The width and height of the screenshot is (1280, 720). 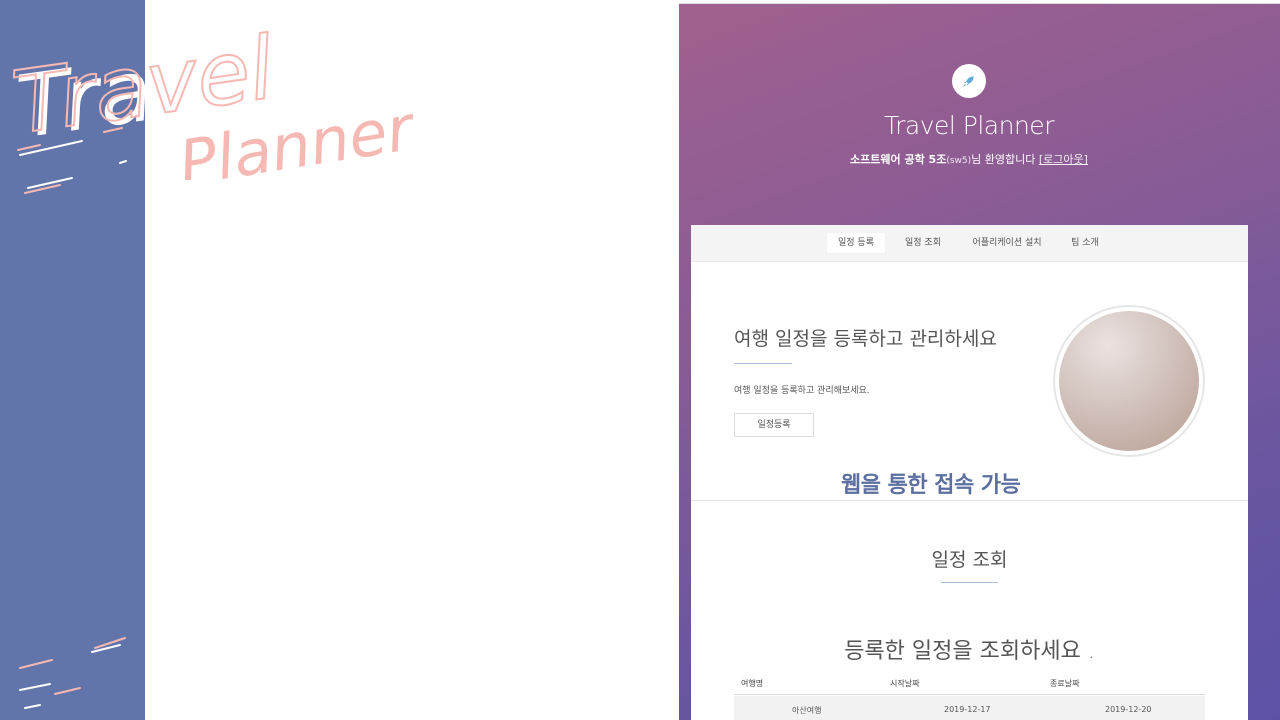 I want to click on nav-tabs: 일정 등록 일정 조회 어플리케이션 설치 팀 소개, so click(x=969, y=243).